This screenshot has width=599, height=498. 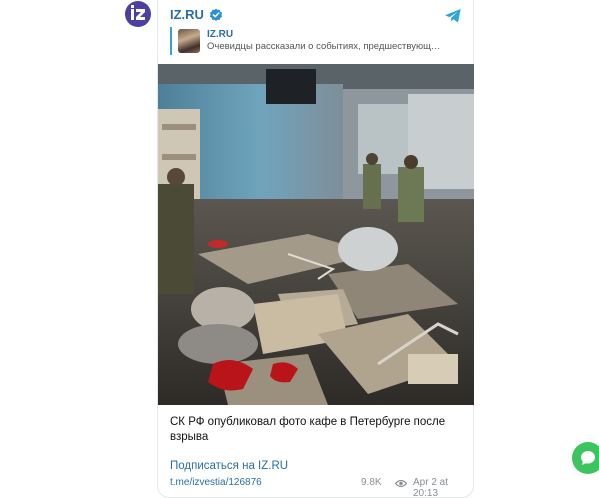 I want to click on chat-bubble-button, so click(x=585, y=458).